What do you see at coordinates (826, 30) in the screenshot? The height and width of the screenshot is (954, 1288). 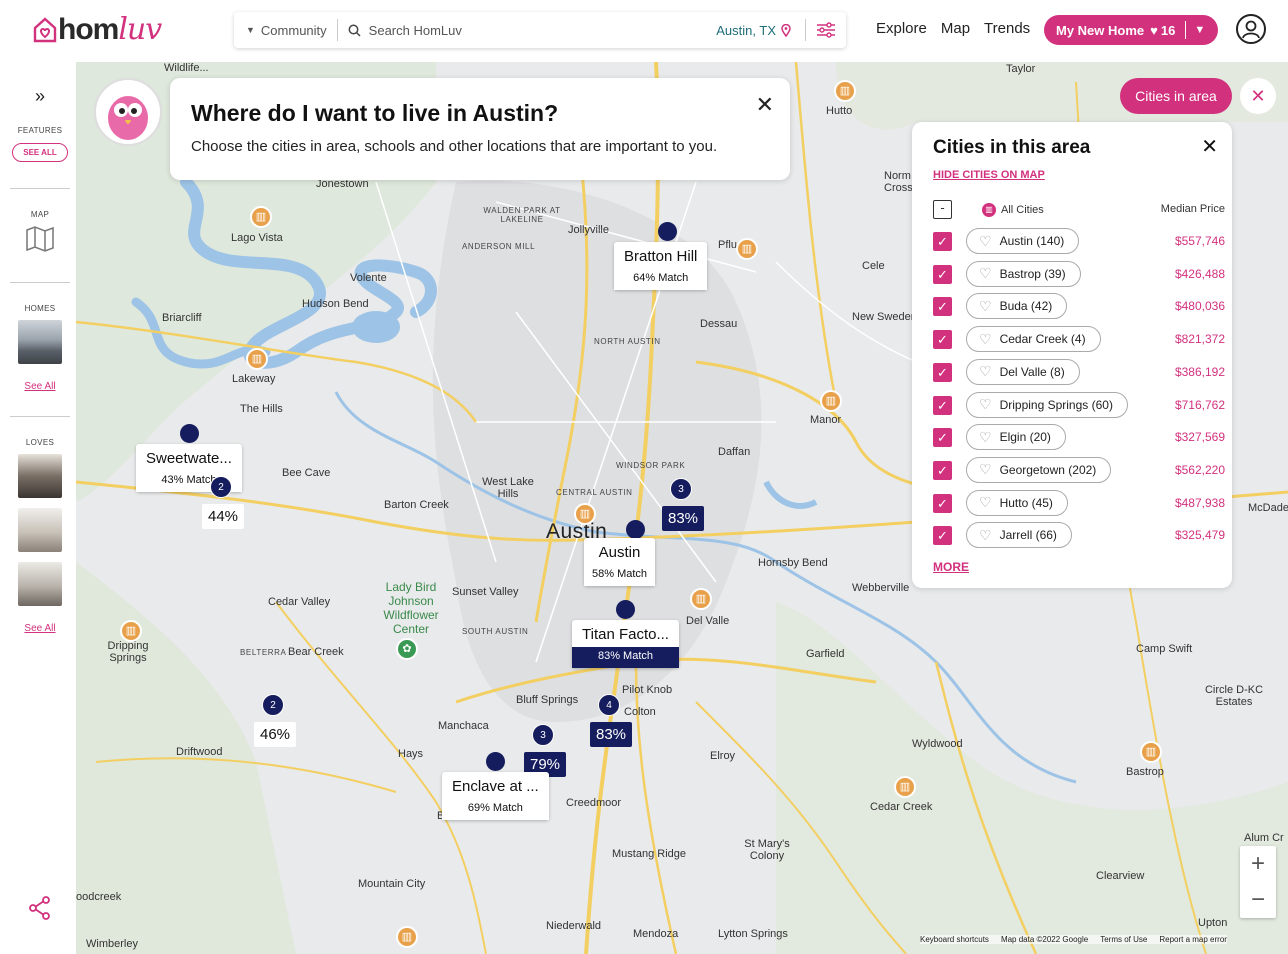 I see `filter-button` at bounding box center [826, 30].